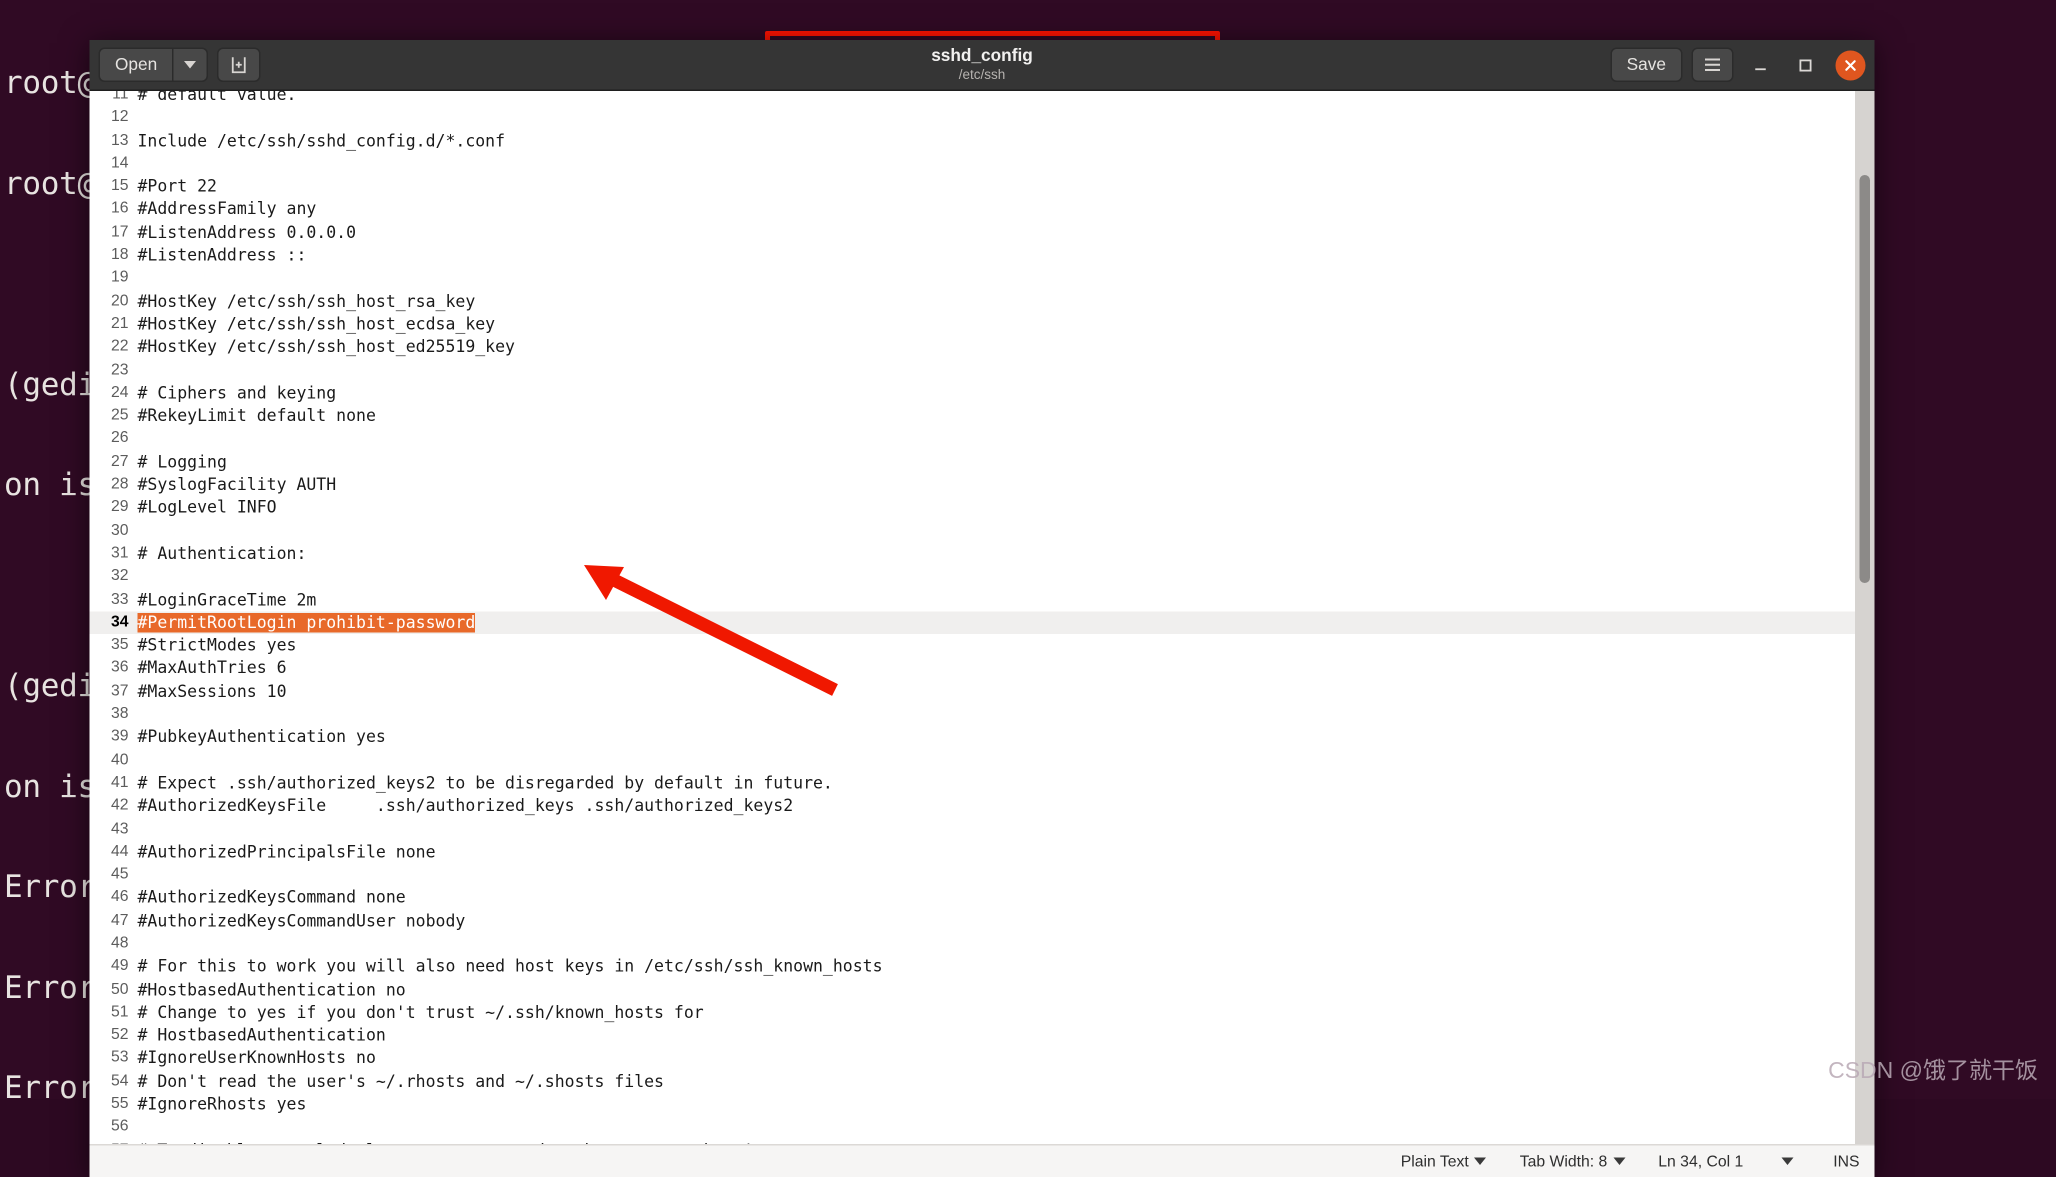 The height and width of the screenshot is (1177, 2056). I want to click on line-number: 51, so click(112, 1013).